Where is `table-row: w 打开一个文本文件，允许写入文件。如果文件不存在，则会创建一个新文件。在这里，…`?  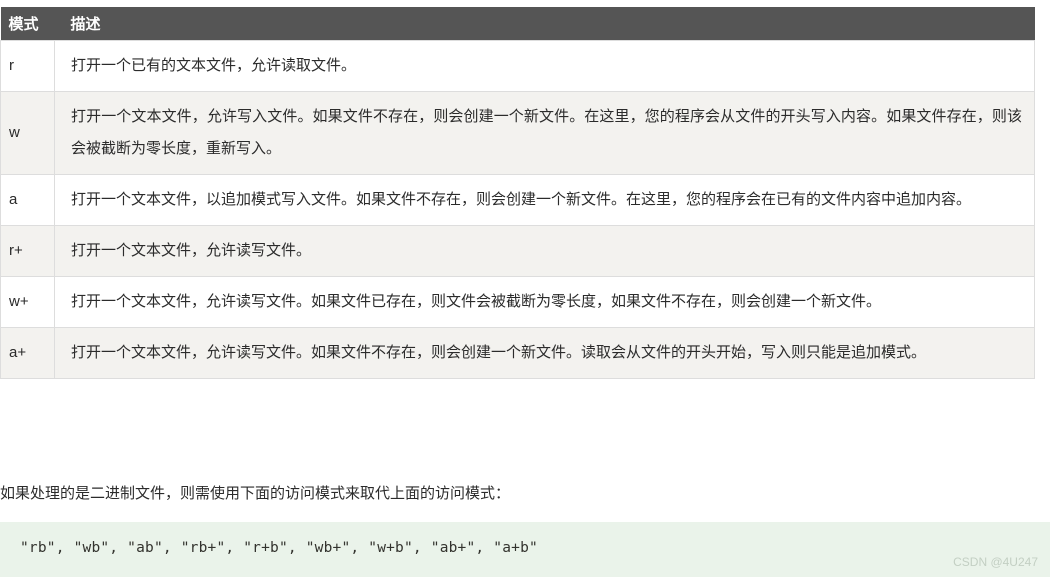 table-row: w 打开一个文本文件，允许写入文件。如果文件不存在，则会创建一个新文件。在这里，… is located at coordinates (517, 133).